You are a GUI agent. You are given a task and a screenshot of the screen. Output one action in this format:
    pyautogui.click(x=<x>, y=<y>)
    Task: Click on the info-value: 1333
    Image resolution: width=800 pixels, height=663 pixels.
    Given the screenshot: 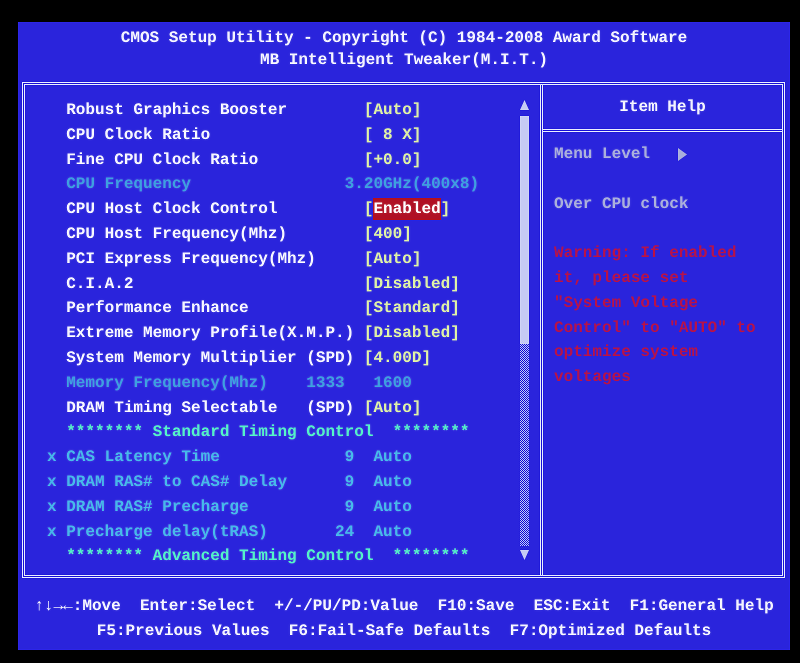 What is the action you would take?
    pyautogui.click(x=326, y=383)
    